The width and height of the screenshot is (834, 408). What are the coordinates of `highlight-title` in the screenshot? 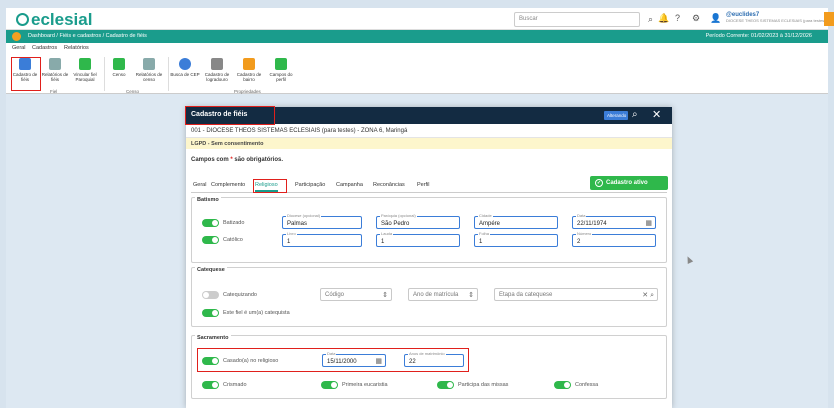 It's located at (230, 115).